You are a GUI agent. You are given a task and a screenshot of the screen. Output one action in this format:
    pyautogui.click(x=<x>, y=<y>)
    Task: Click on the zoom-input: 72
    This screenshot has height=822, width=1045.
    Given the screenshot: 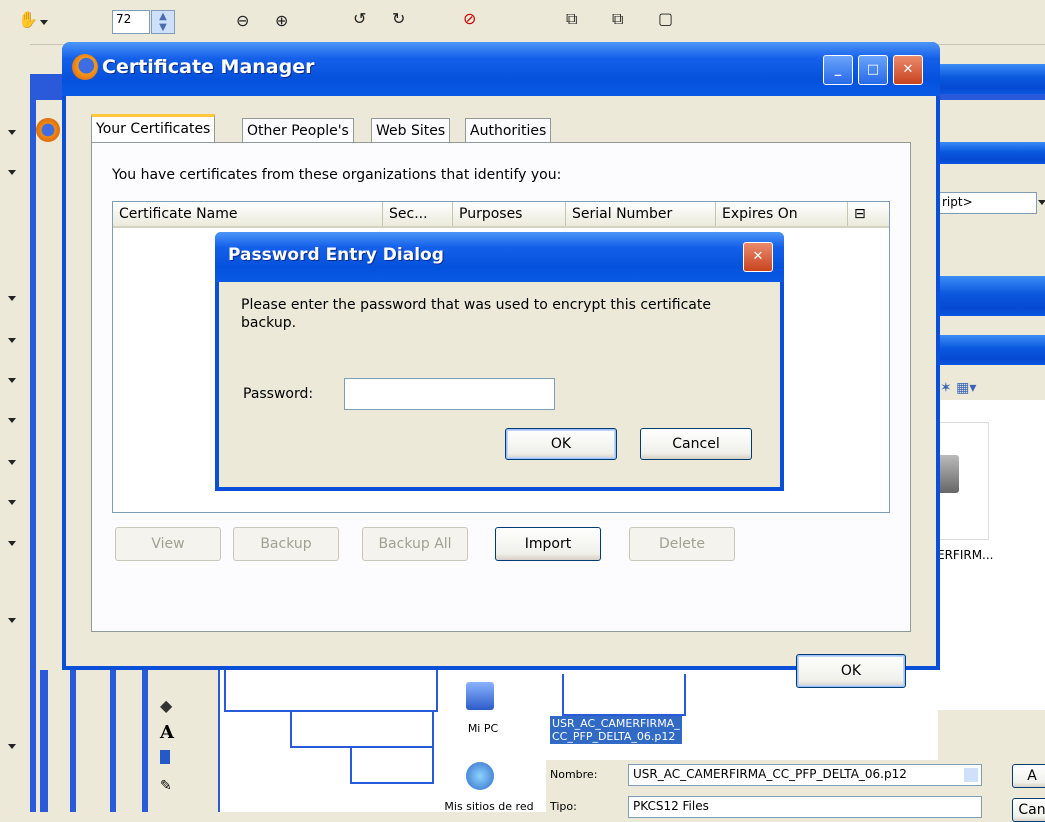 What is the action you would take?
    pyautogui.click(x=131, y=22)
    